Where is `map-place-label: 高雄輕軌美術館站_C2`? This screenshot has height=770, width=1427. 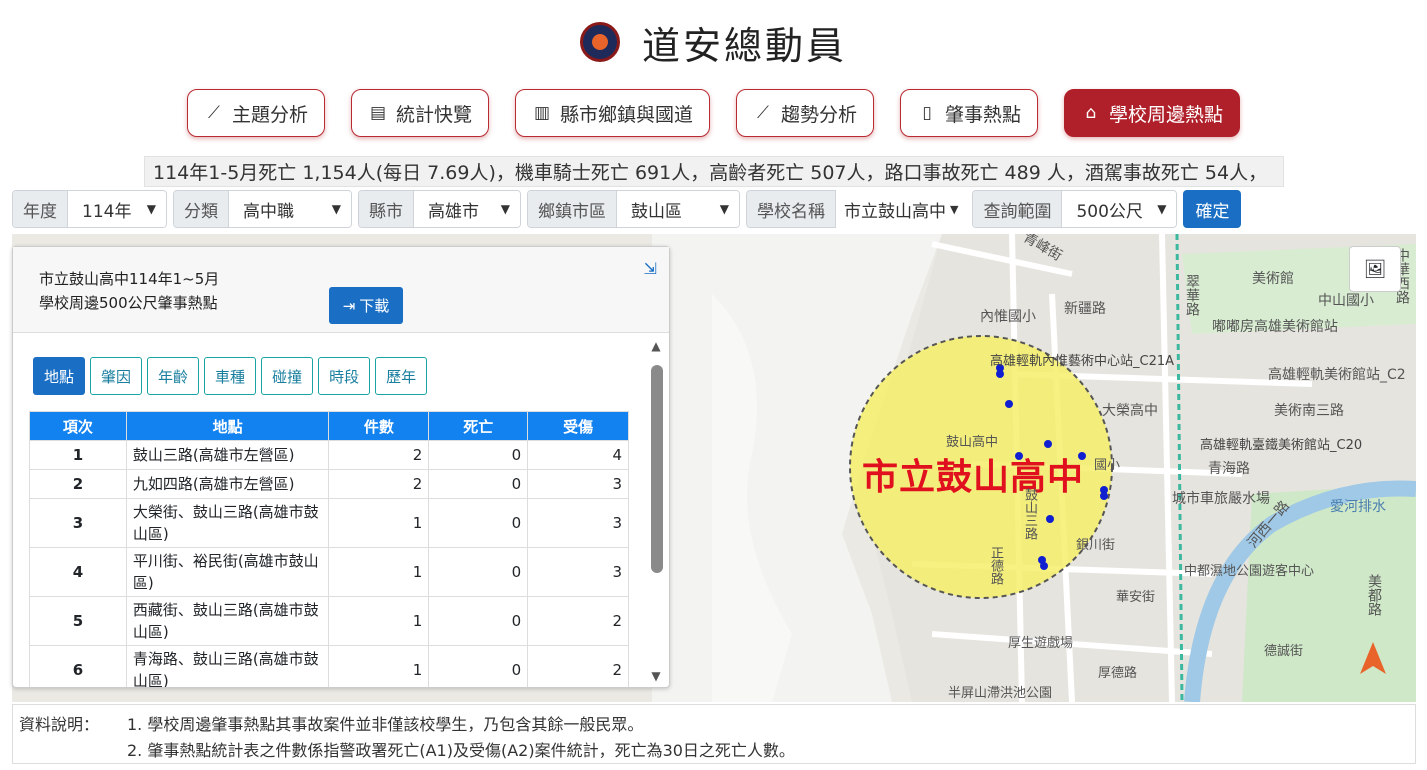 map-place-label: 高雄輕軌美術館站_C2 is located at coordinates (1337, 375).